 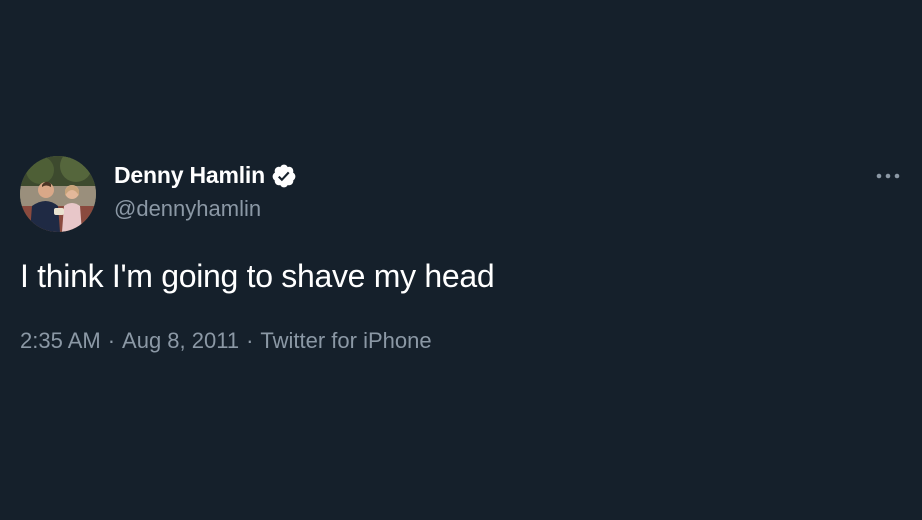 I want to click on tweet-time: 2:35 AM, so click(x=60, y=340).